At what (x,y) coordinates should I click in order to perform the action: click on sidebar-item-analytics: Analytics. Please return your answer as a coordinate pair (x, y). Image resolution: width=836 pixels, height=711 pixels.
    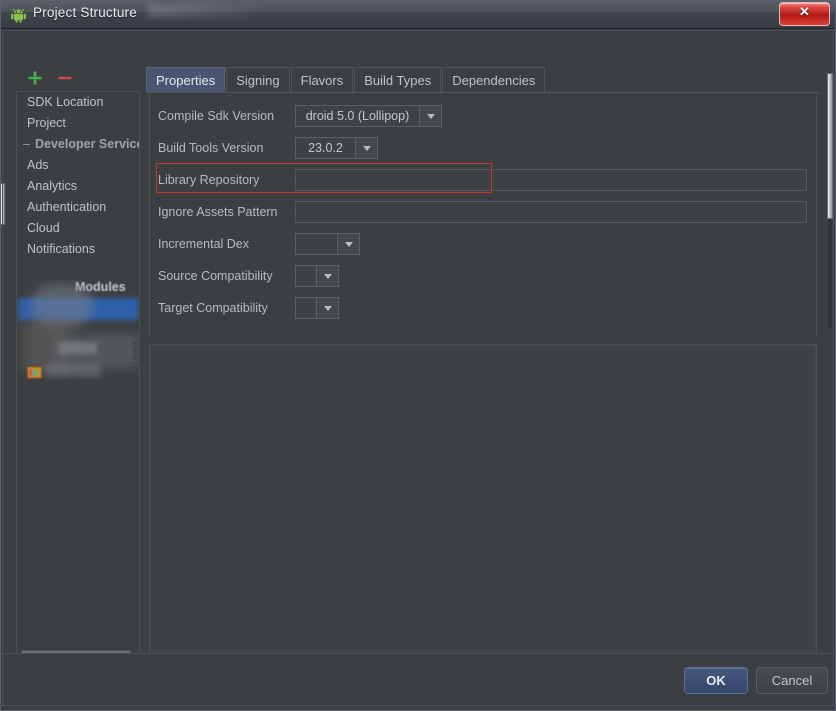
    Looking at the image, I should click on (78, 186).